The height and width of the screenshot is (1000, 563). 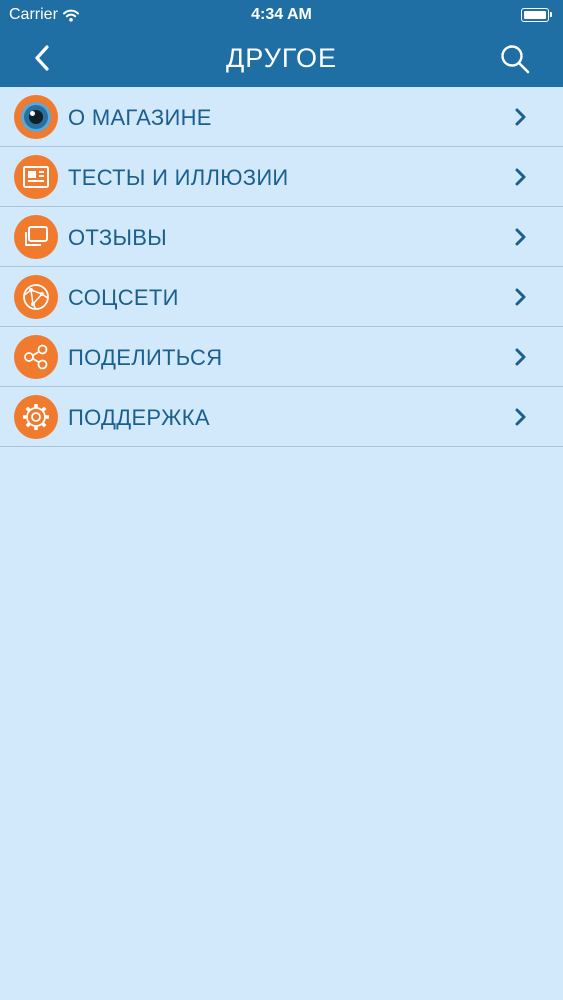 What do you see at coordinates (36, 297) in the screenshot?
I see `network-icon` at bounding box center [36, 297].